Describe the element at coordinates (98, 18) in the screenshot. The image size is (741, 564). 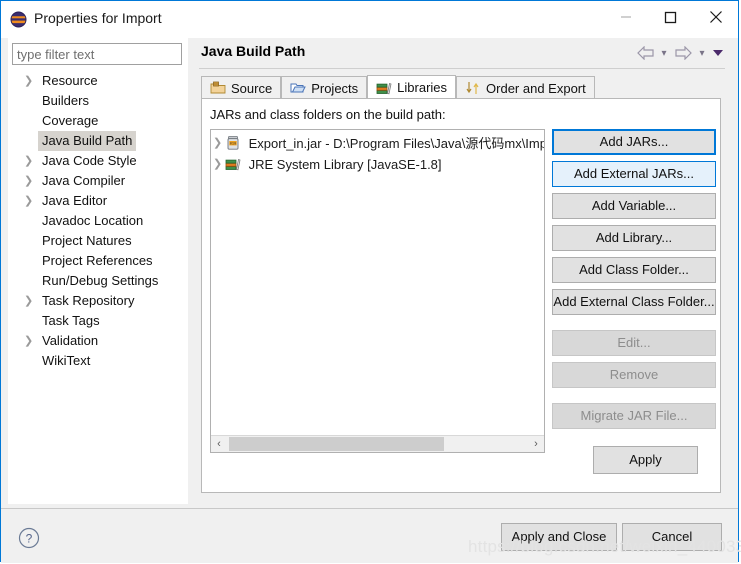
I see `window-title: Properties for Import` at that location.